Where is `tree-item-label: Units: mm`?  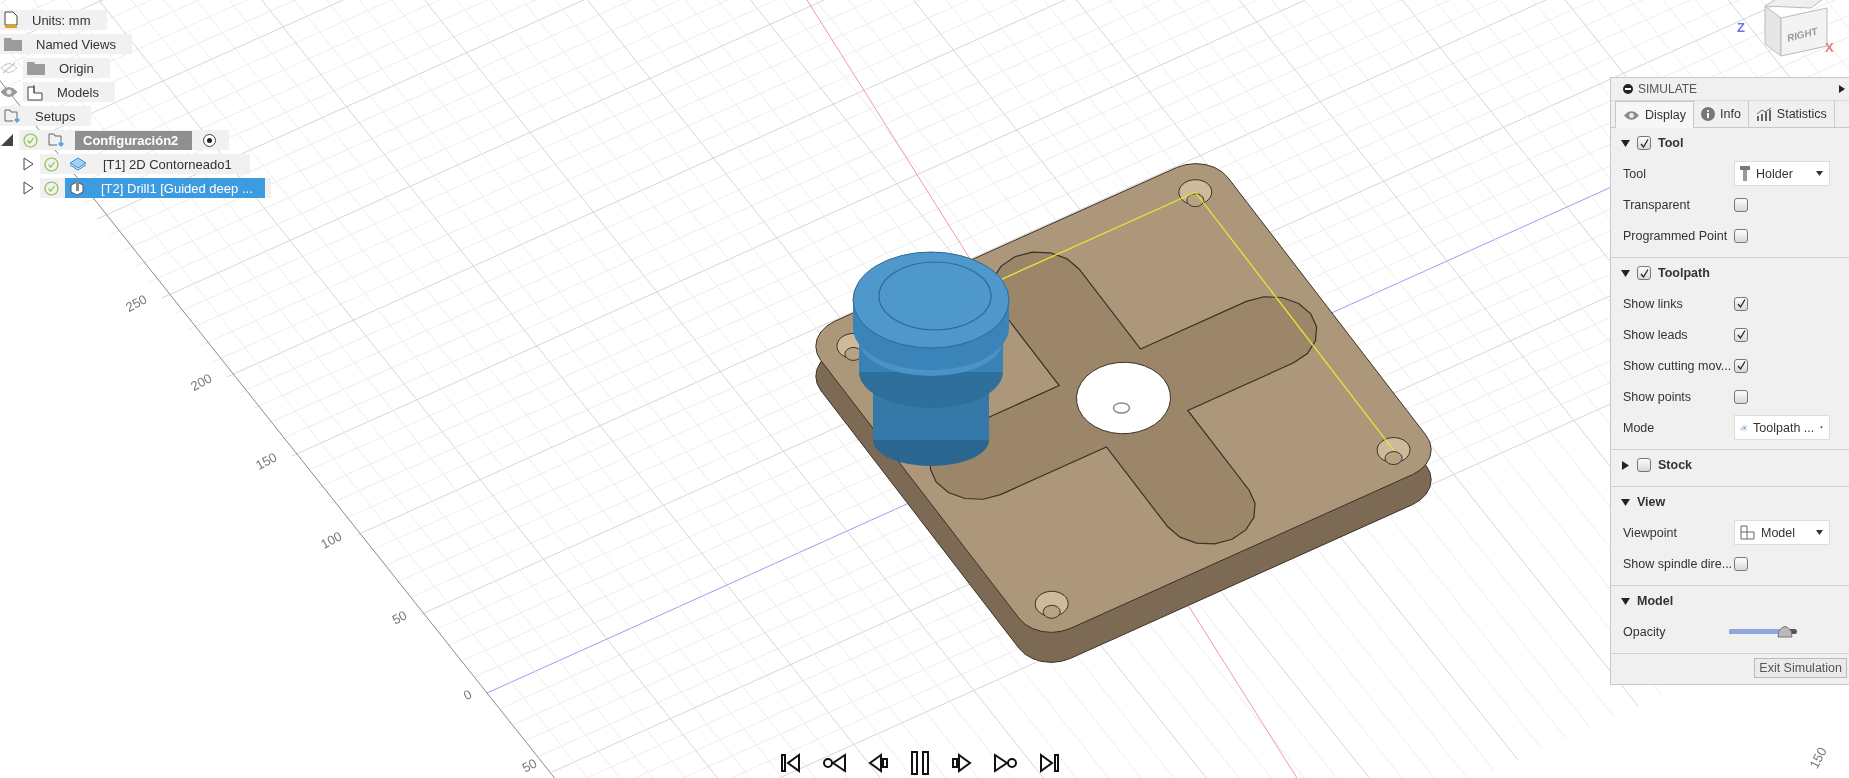 tree-item-label: Units: mm is located at coordinates (61, 20).